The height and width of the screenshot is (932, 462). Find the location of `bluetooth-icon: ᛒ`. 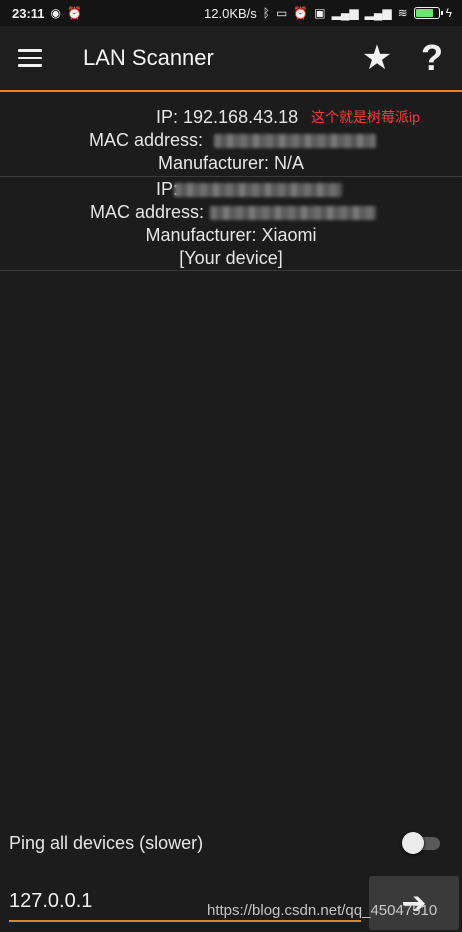

bluetooth-icon: ᛒ is located at coordinates (266, 13).